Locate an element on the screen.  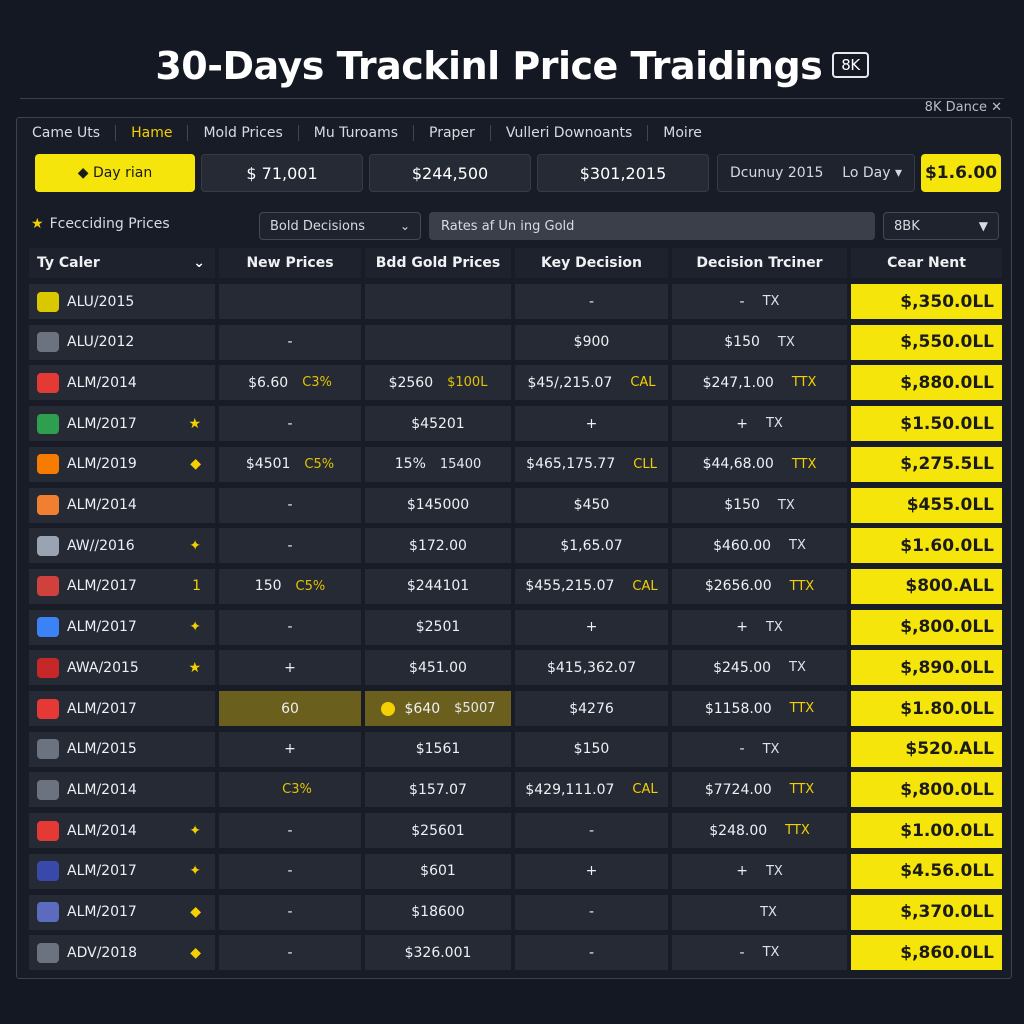
new-price-cell: $6.60 C3% is located at coordinates (290, 383).